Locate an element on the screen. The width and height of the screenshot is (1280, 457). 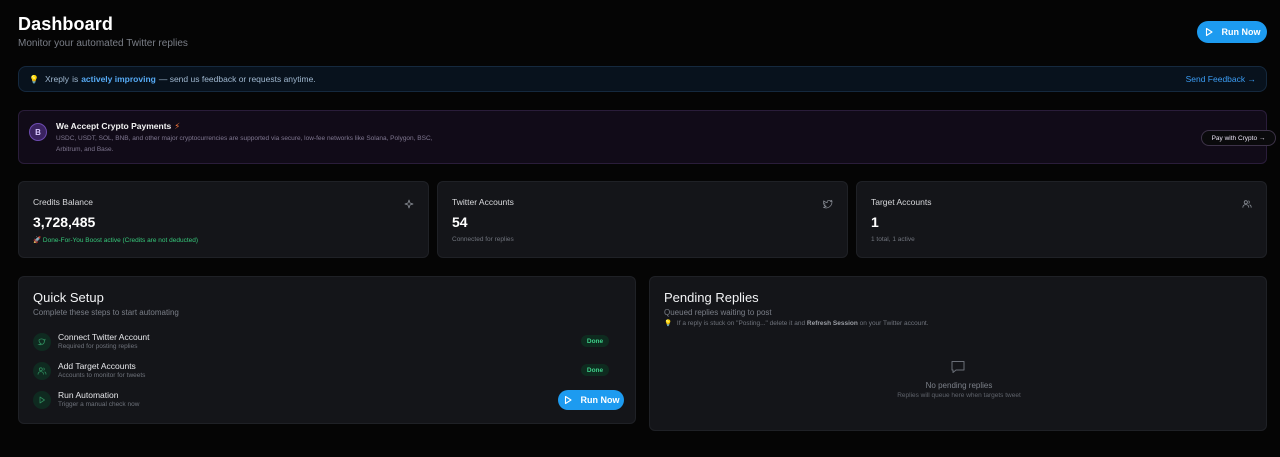
stat-label: Target Accounts is located at coordinates (901, 202).